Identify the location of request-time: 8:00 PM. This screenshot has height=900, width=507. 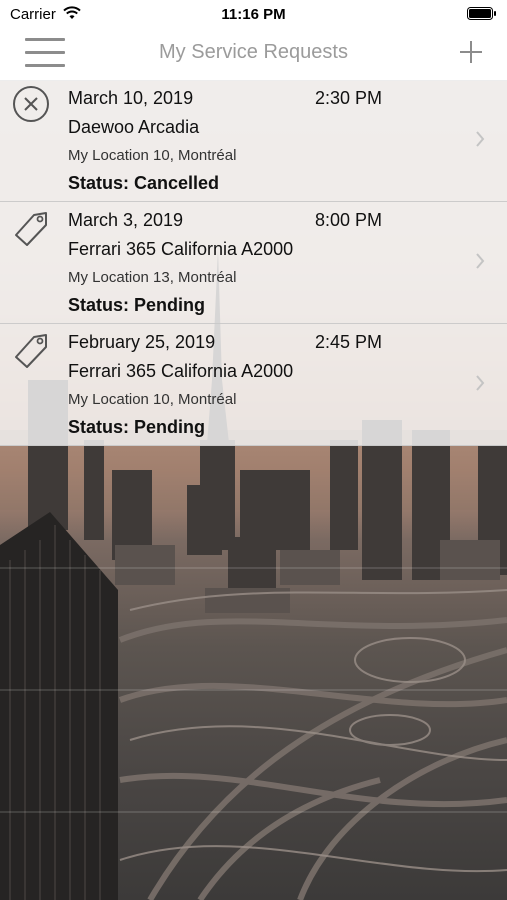
(349, 220).